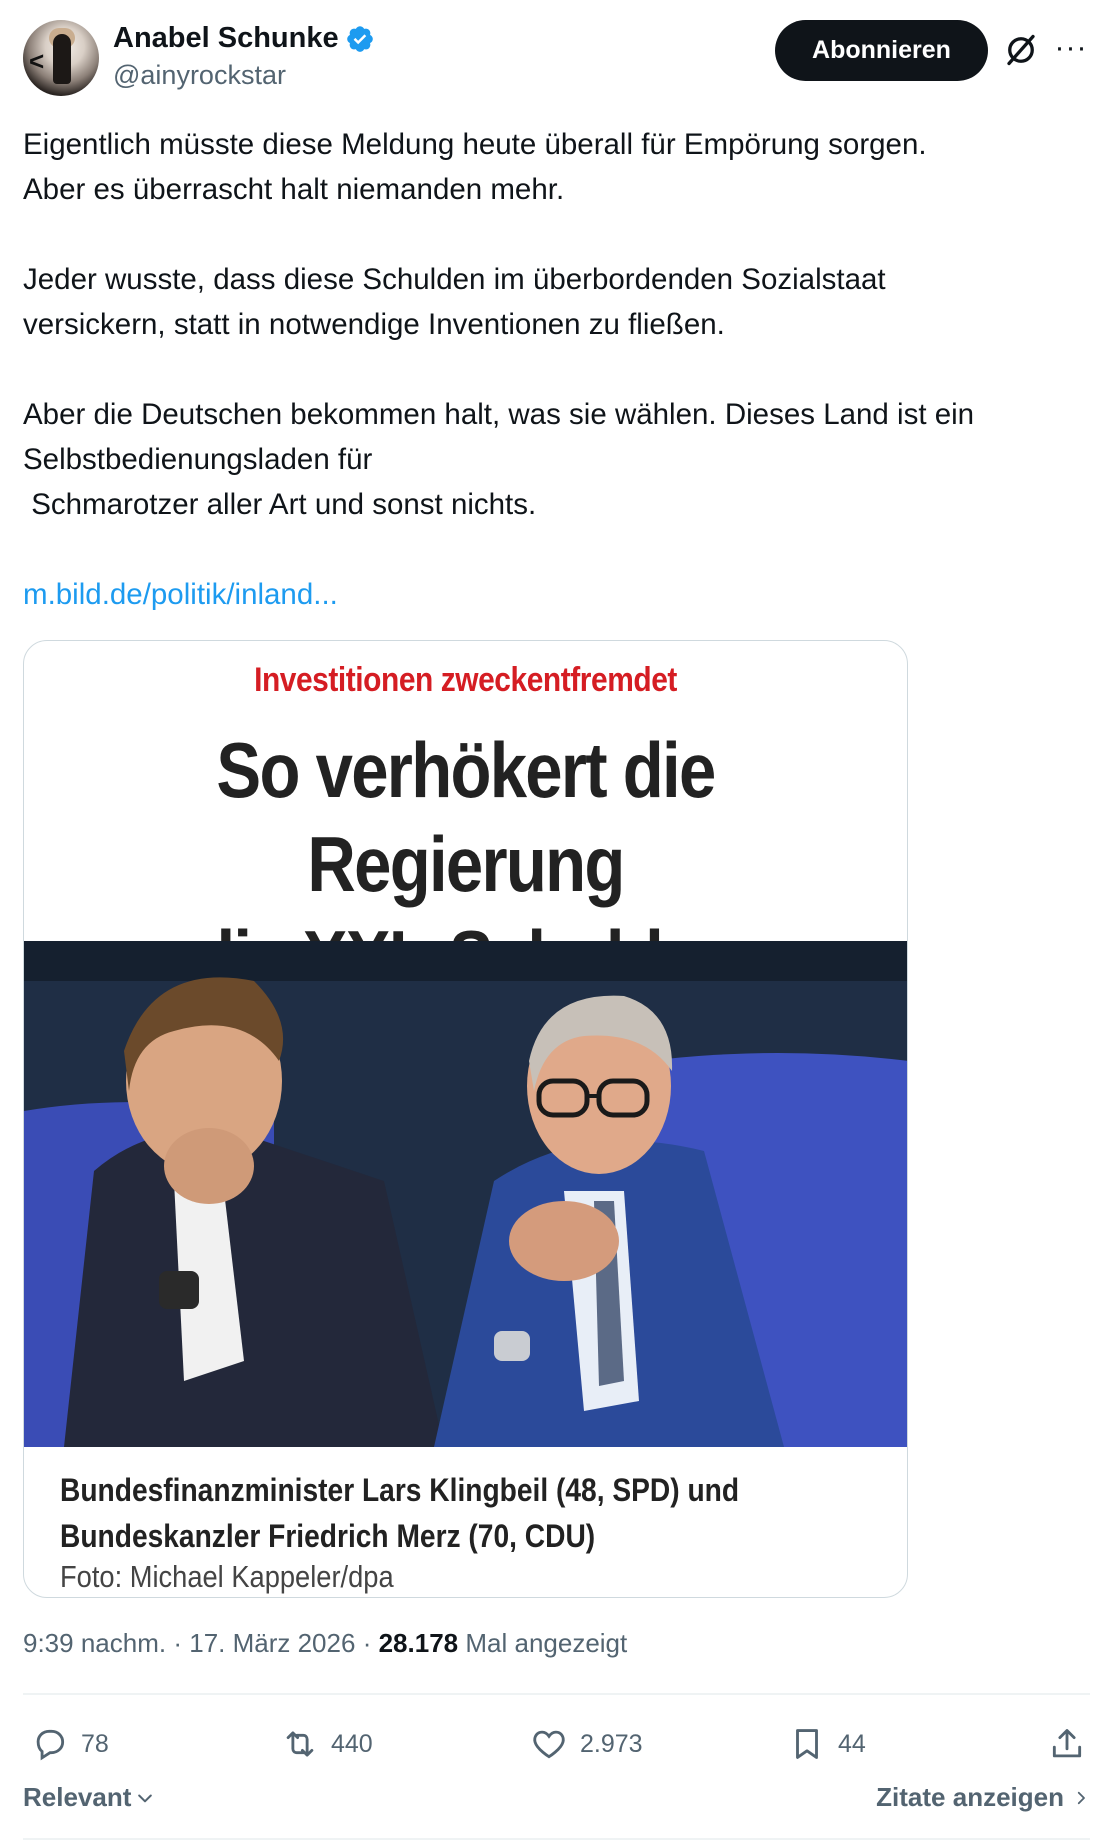 The width and height of the screenshot is (1113, 1843). Describe the element at coordinates (1081, 1797) in the screenshot. I see `chevron-right-icon` at that location.